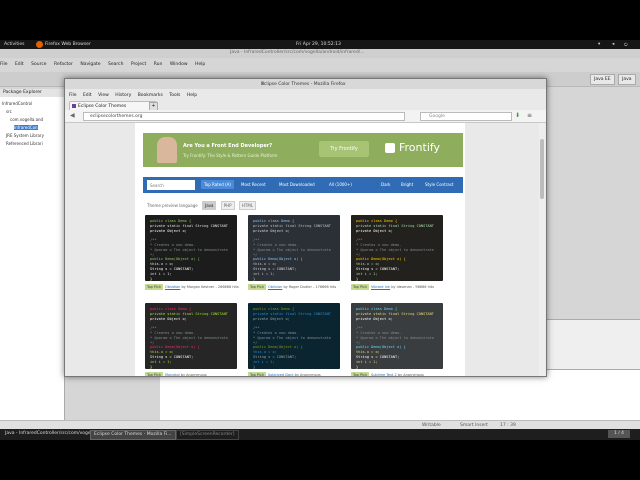 The width and height of the screenshot is (640, 480). What do you see at coordinates (619, 434) in the screenshot?
I see `workspace-pager: 1 / 4` at bounding box center [619, 434].